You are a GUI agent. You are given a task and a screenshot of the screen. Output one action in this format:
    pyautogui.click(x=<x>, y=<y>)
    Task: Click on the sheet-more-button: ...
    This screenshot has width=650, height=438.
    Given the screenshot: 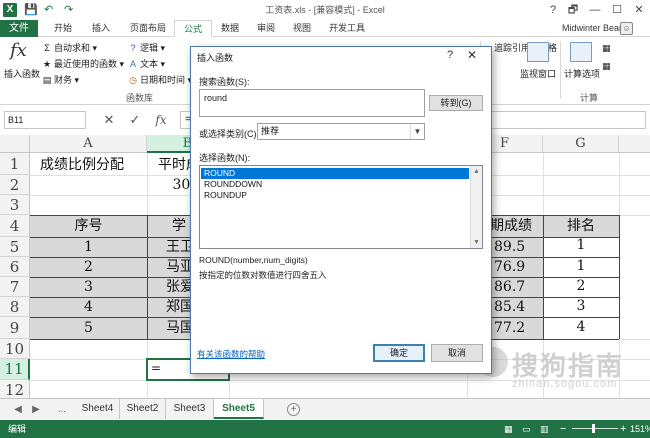 What is the action you would take?
    pyautogui.click(x=62, y=410)
    